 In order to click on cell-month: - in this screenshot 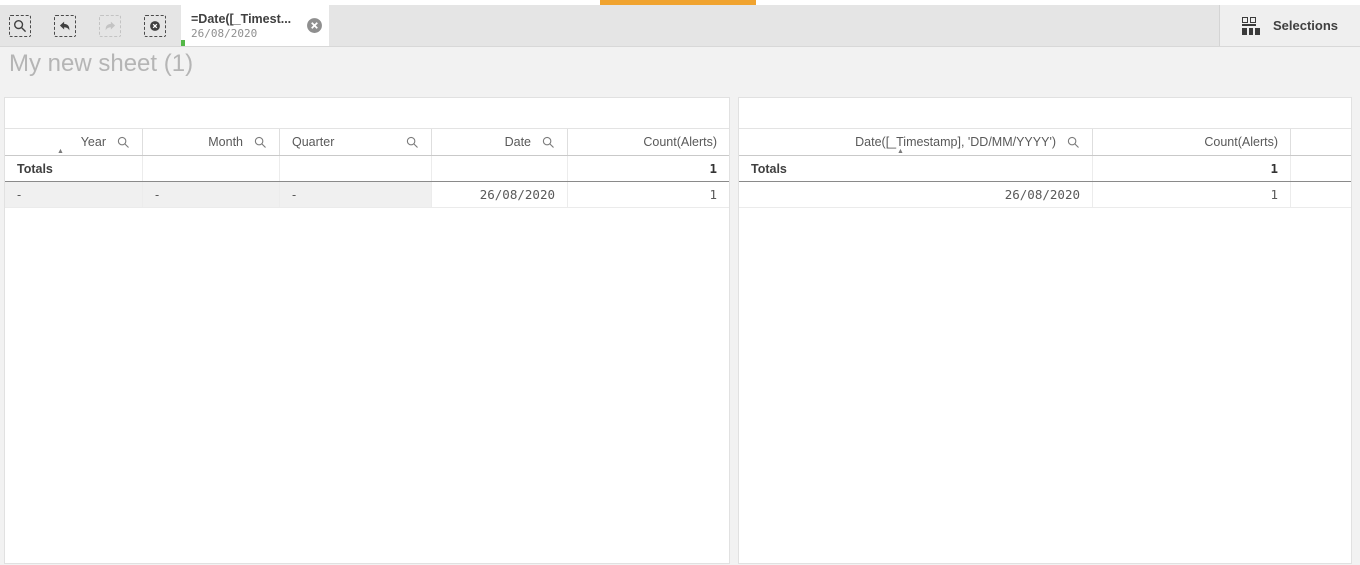, I will do `click(211, 194)`.